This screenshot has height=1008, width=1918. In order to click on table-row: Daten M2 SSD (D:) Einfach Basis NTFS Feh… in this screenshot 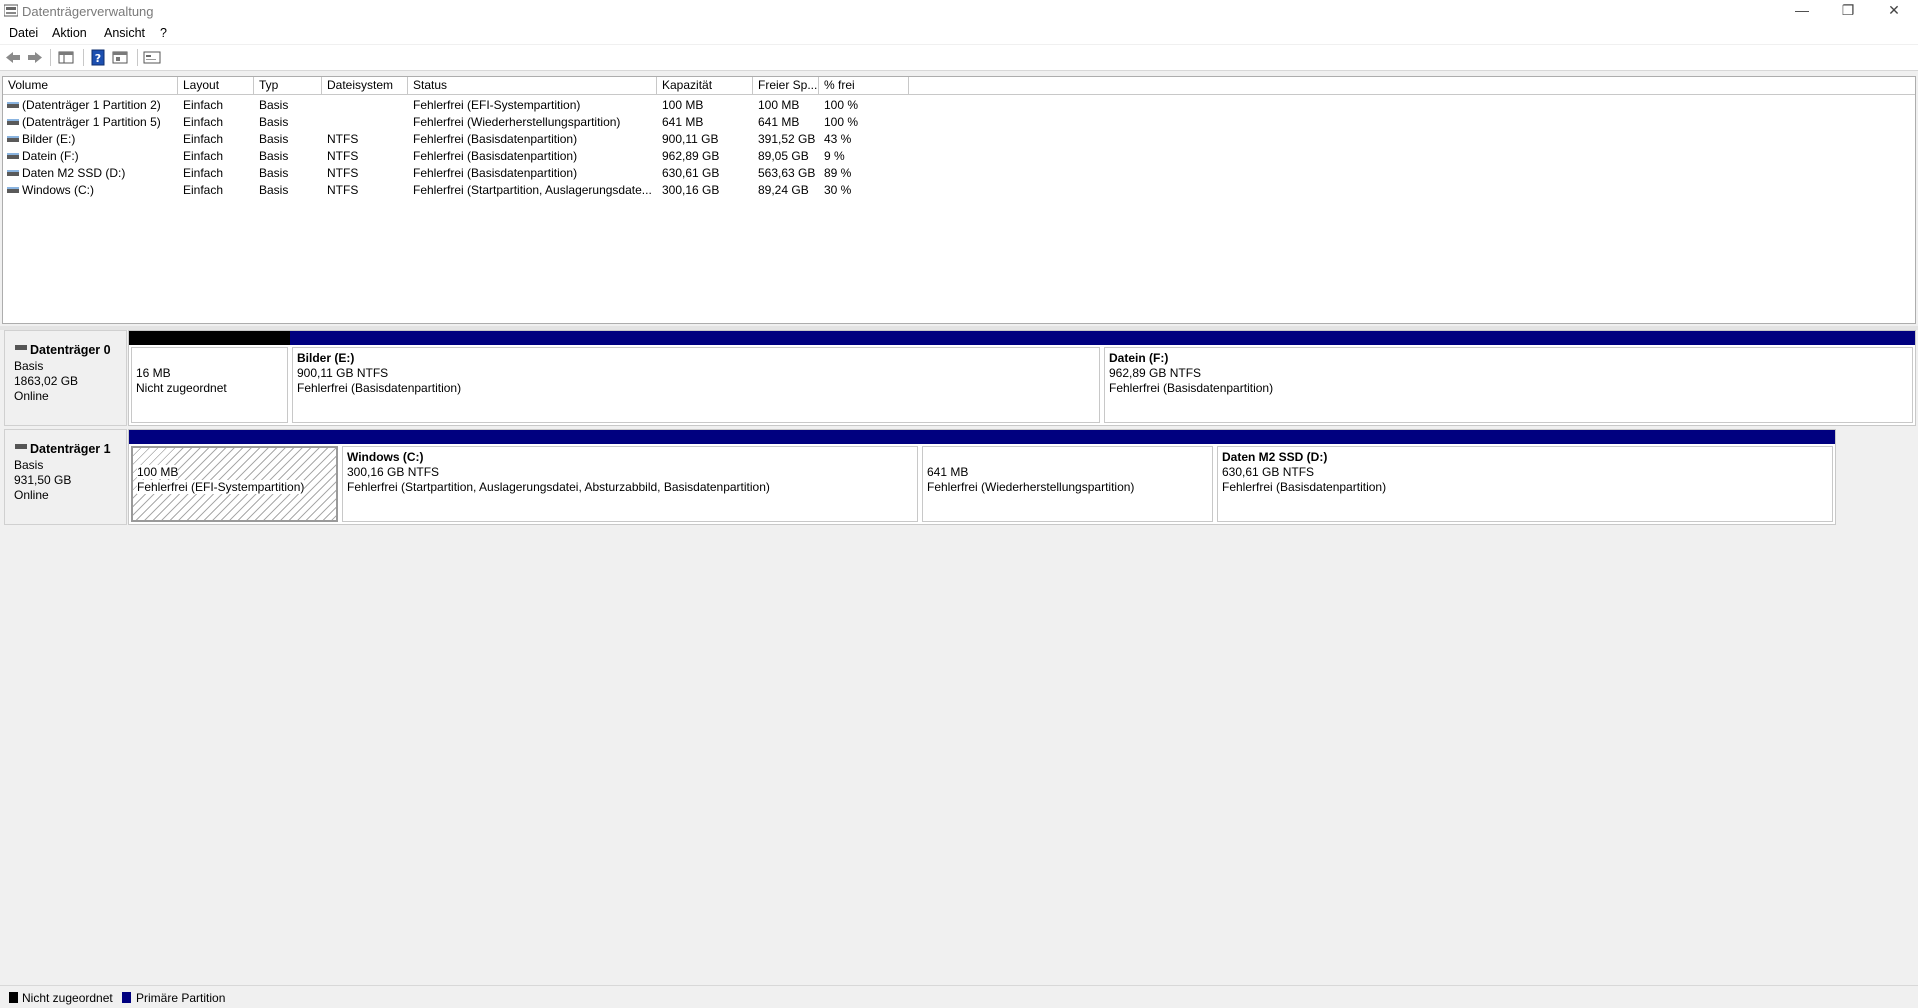, I will do `click(455, 173)`.